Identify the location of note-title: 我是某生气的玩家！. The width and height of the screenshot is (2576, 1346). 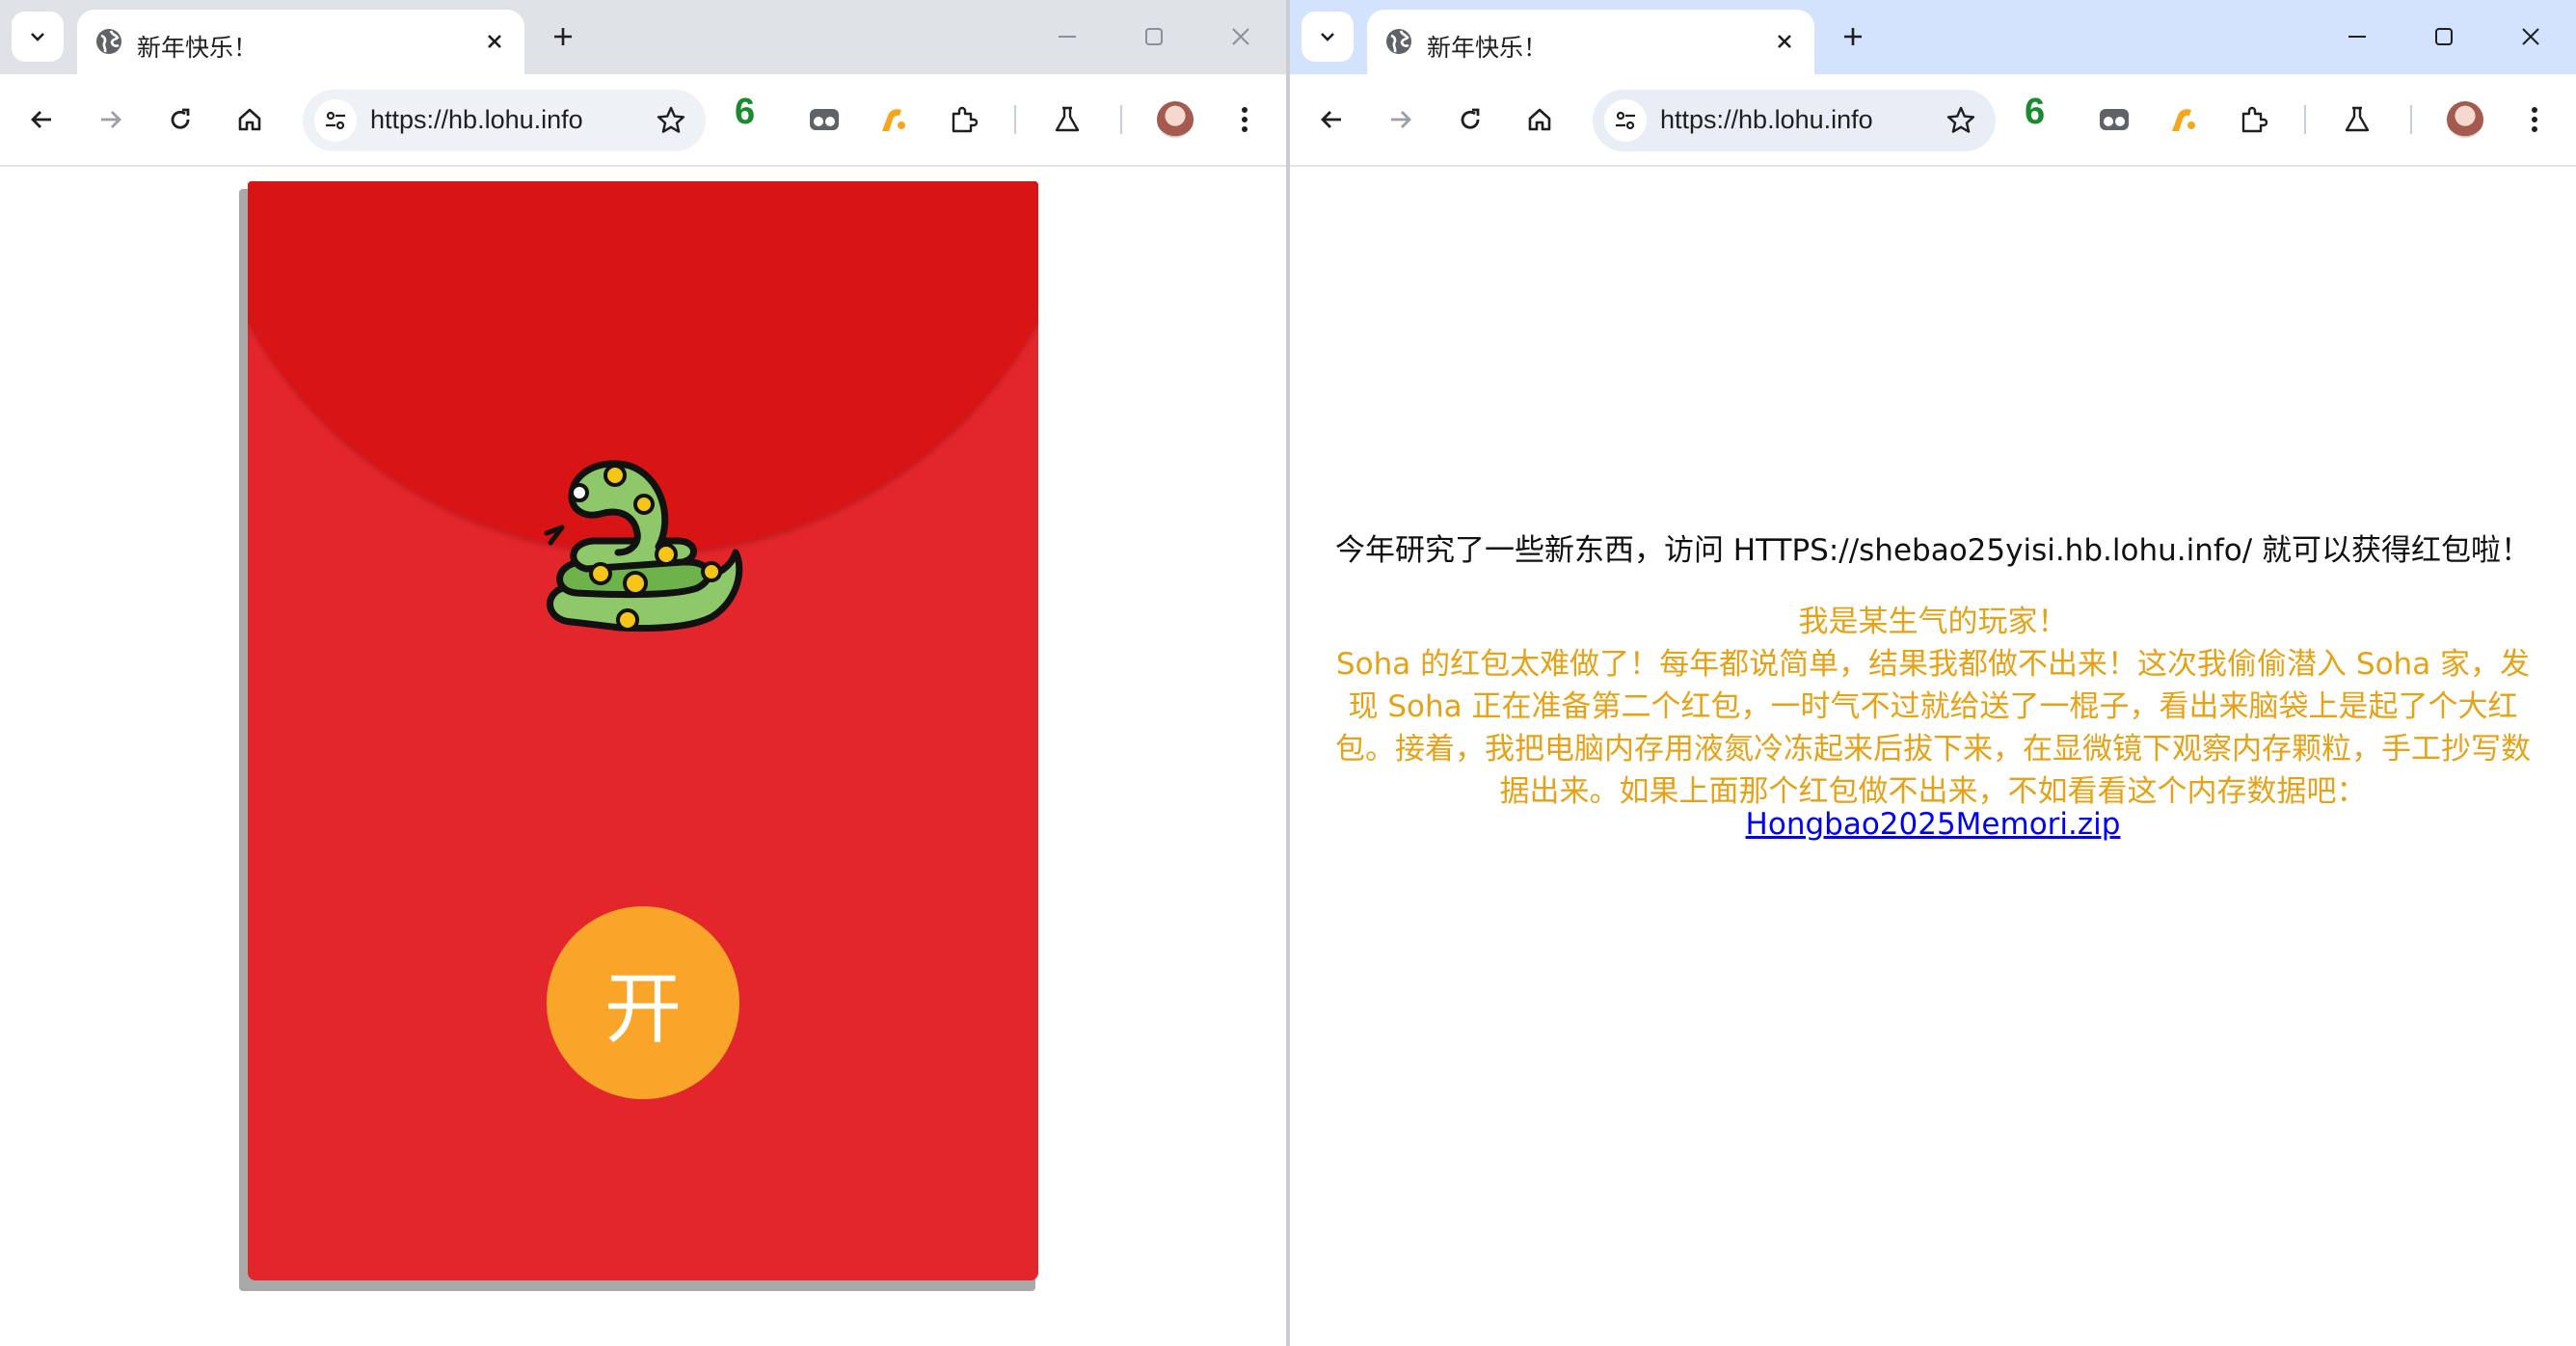
(1933, 622).